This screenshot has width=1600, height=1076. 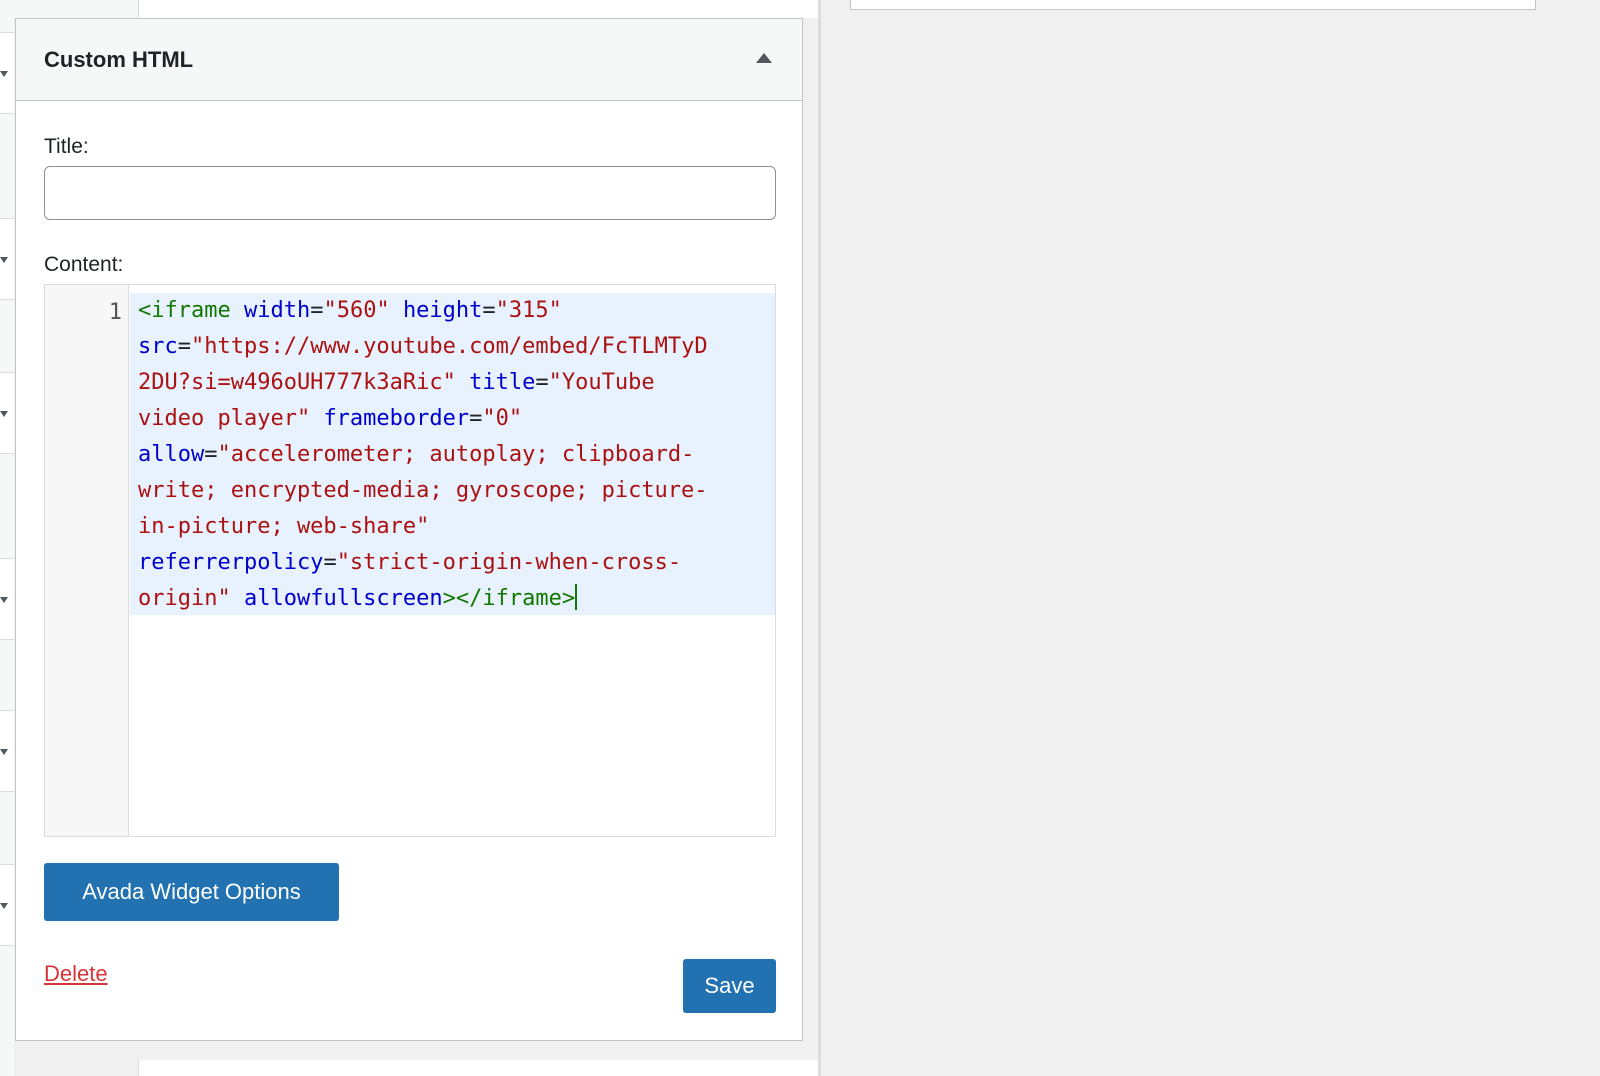 I want to click on triangle-up-icon, so click(x=764, y=58).